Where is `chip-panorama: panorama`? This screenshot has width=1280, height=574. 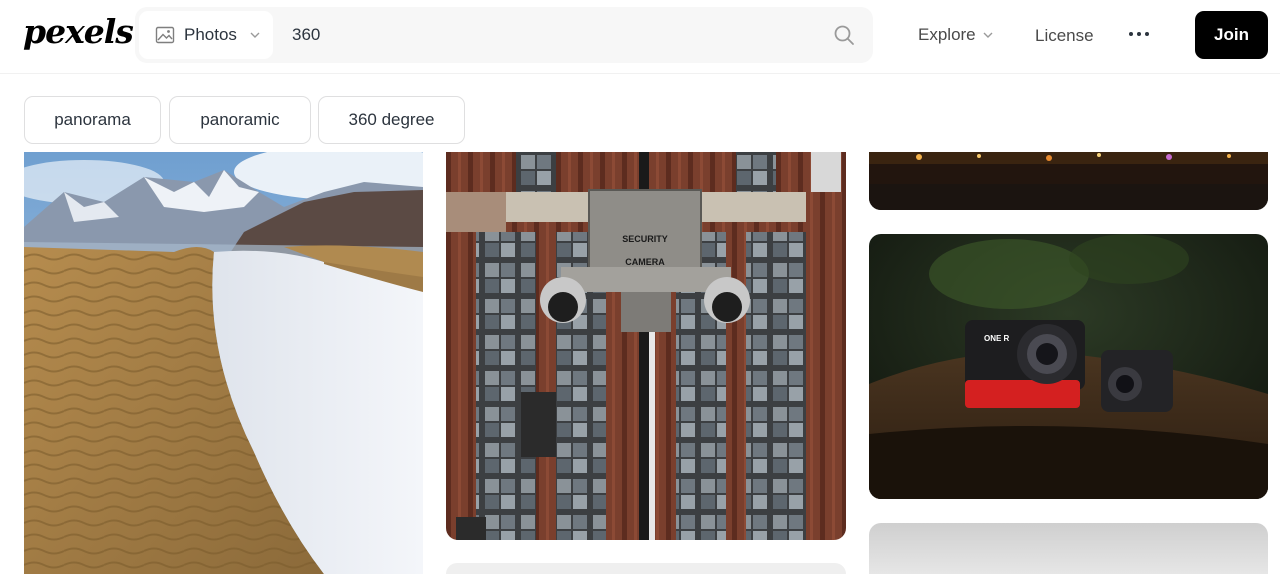 chip-panorama: panorama is located at coordinates (92, 120).